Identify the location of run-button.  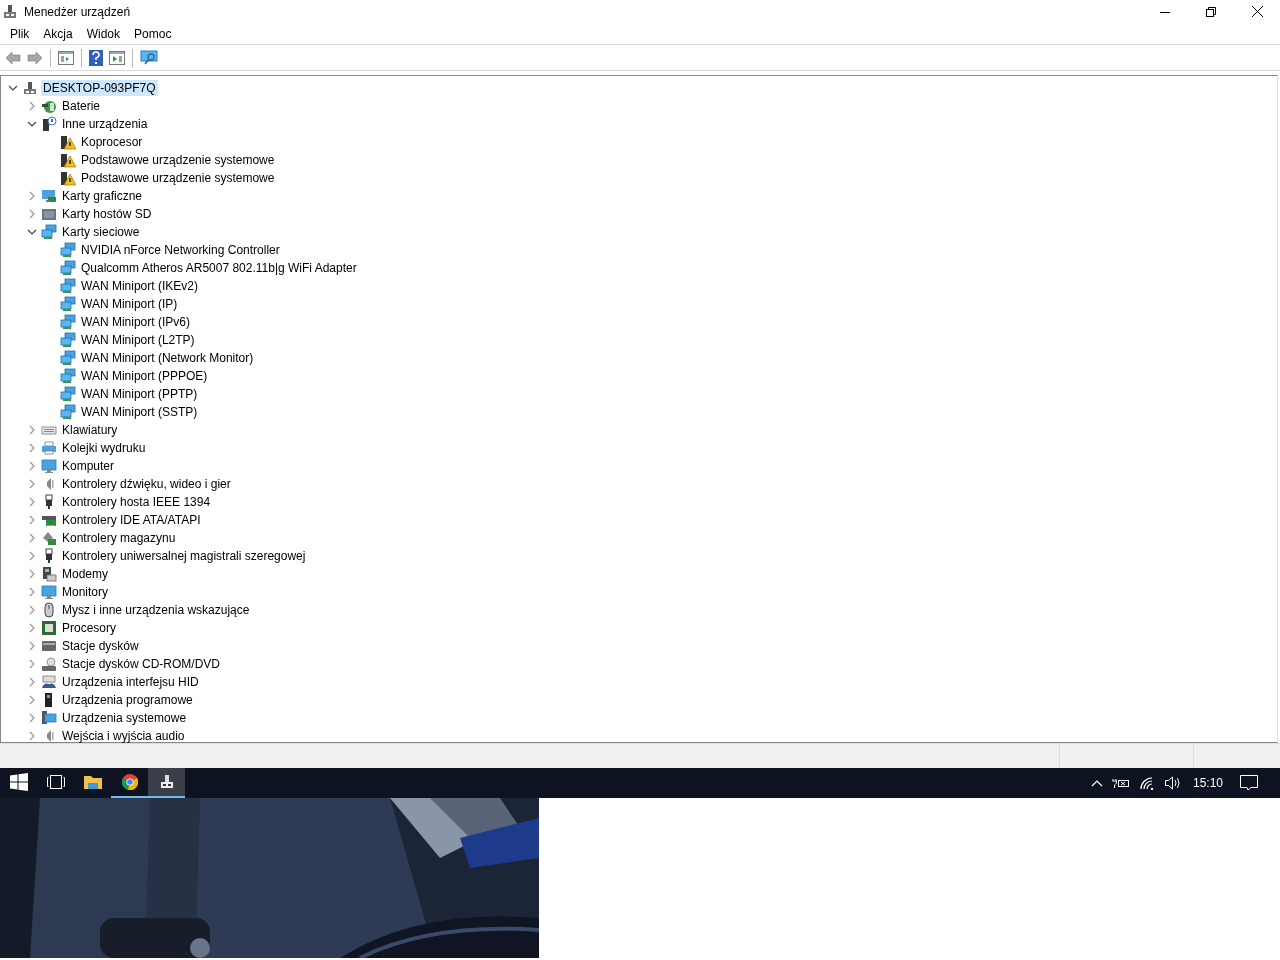
(117, 57).